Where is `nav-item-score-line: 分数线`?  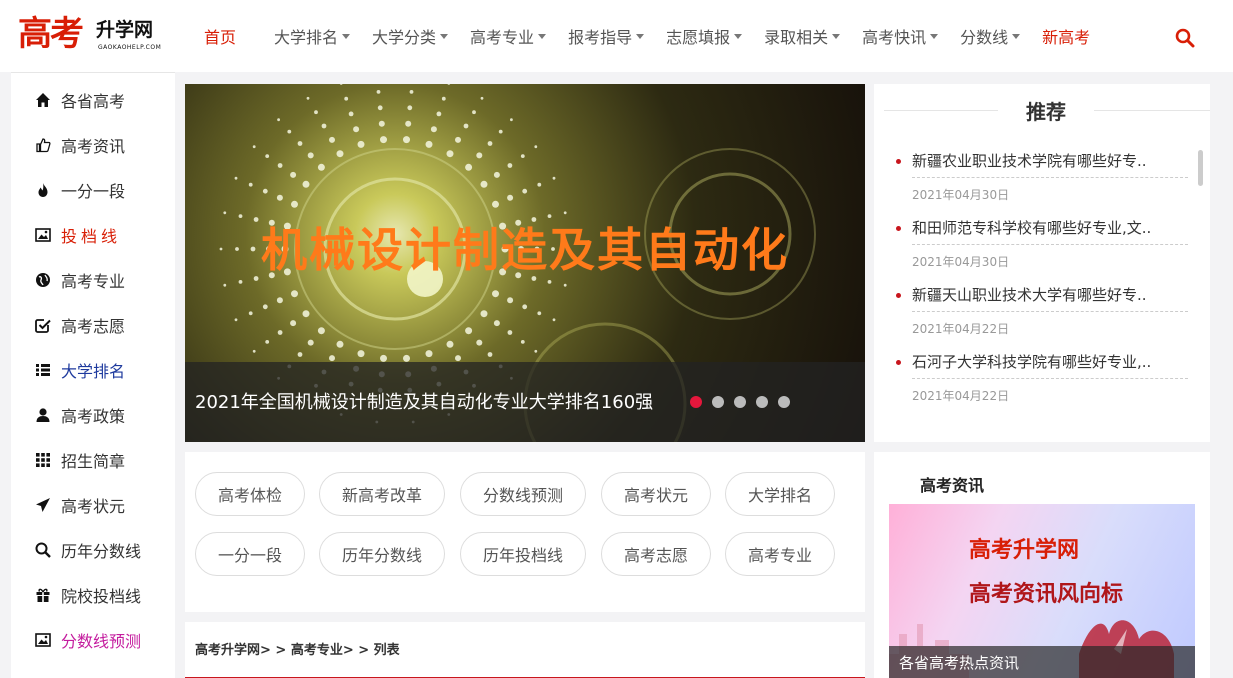
nav-item-score-line: 分数线 is located at coordinates (990, 36).